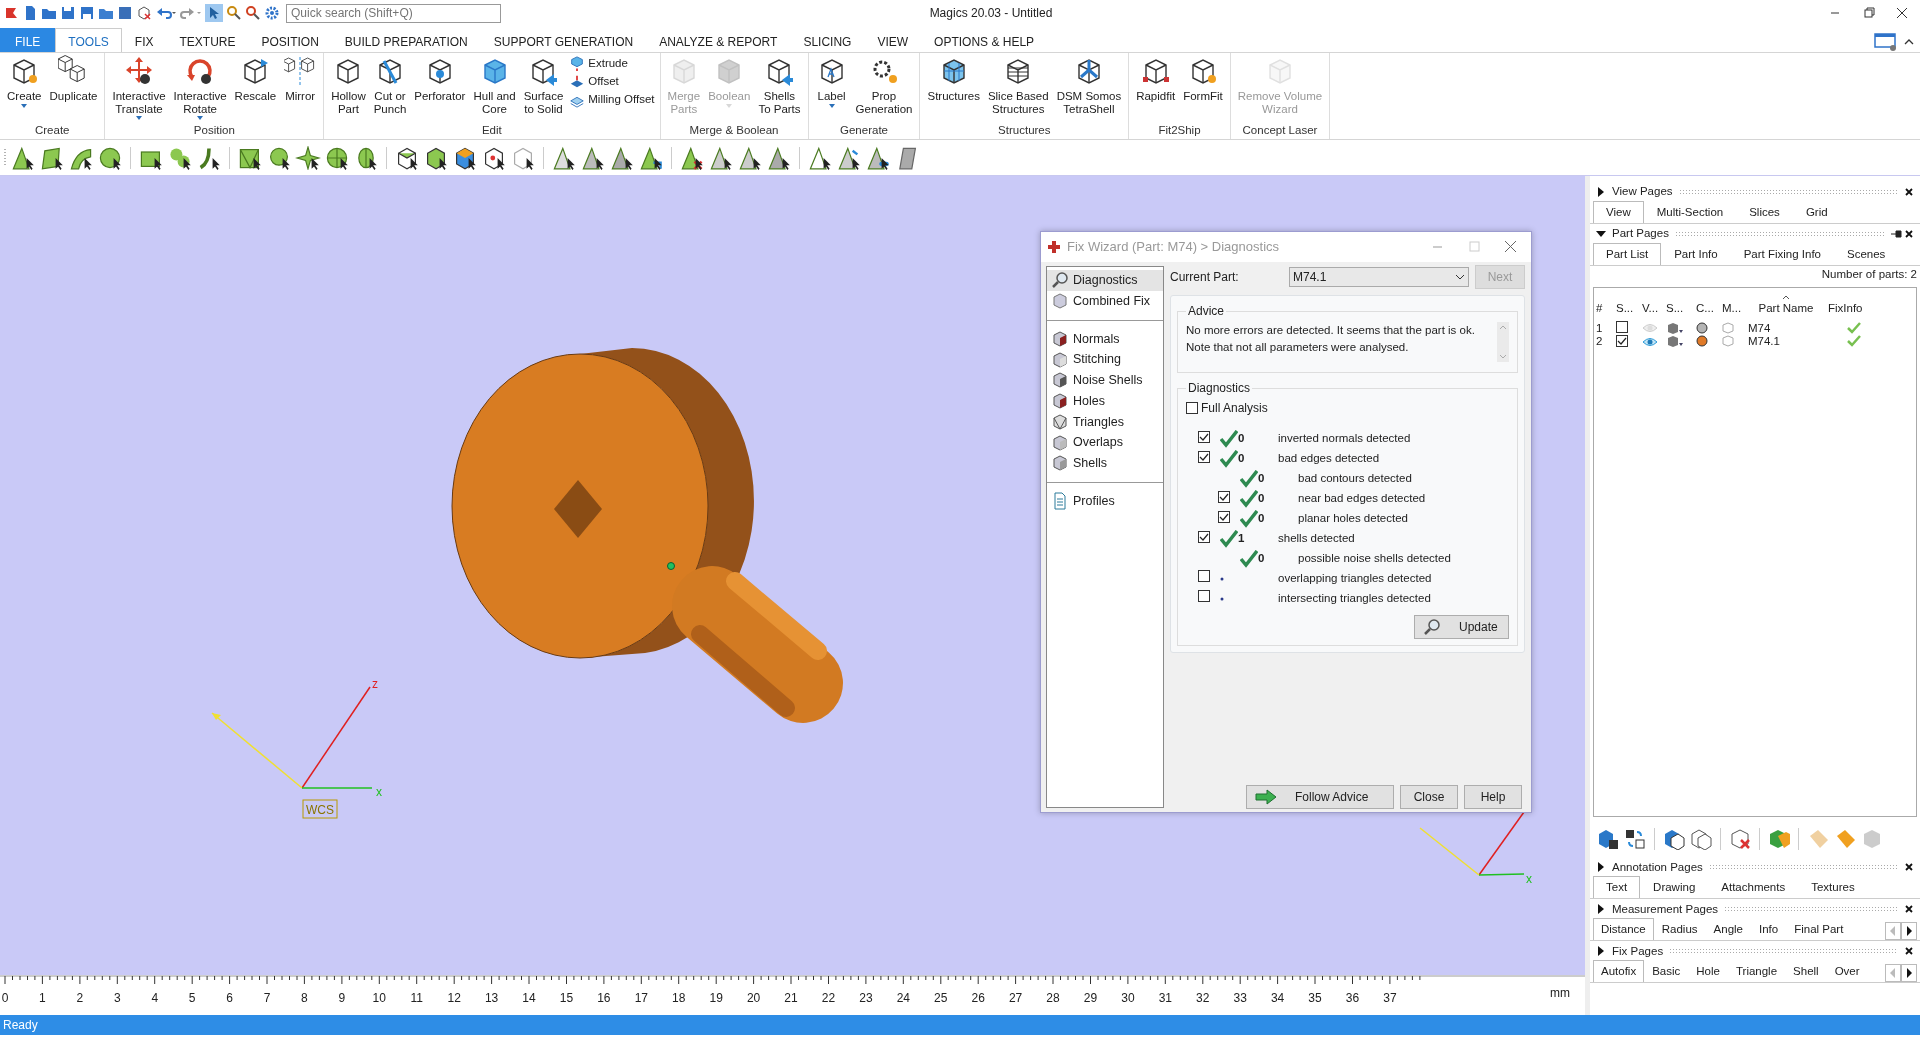 Image resolution: width=1920 pixels, height=1040 pixels. What do you see at coordinates (1819, 929) in the screenshot?
I see `panel-tab: Final Part` at bounding box center [1819, 929].